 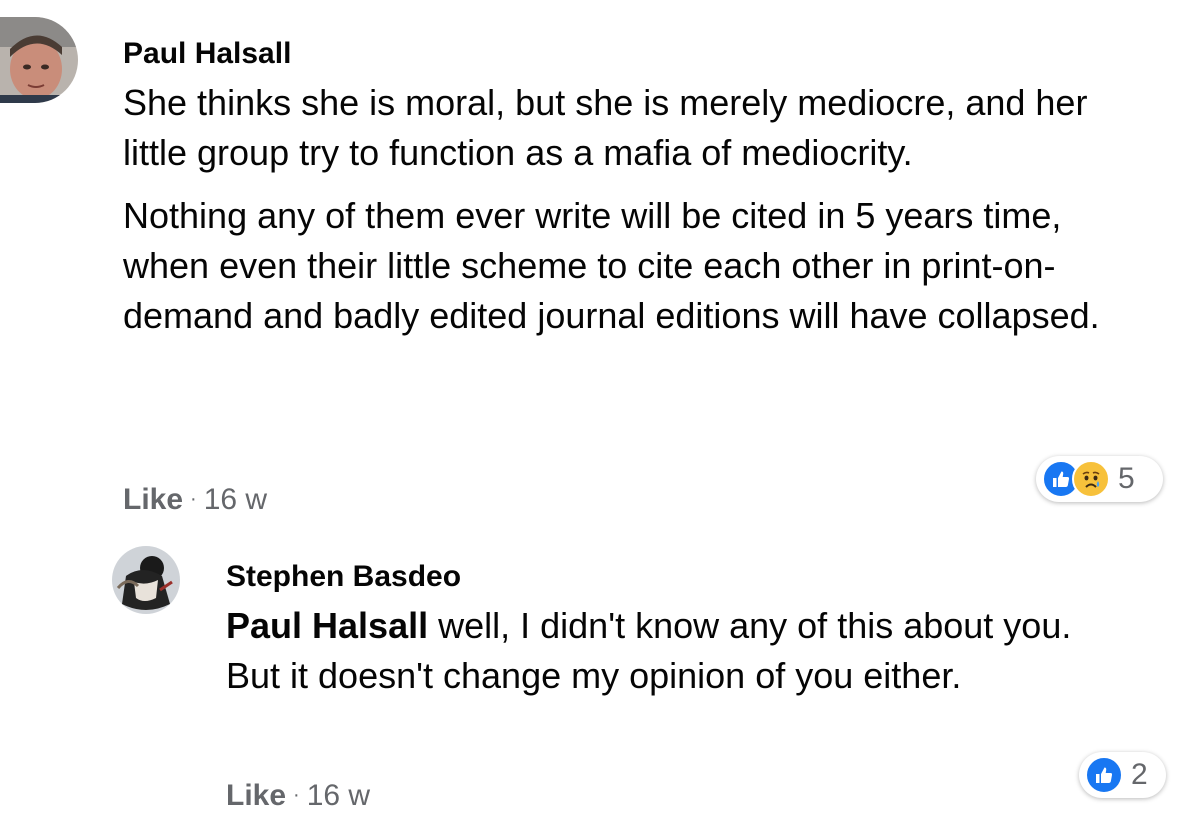 What do you see at coordinates (327, 625) in the screenshot?
I see `mention-link: Paul Halsall` at bounding box center [327, 625].